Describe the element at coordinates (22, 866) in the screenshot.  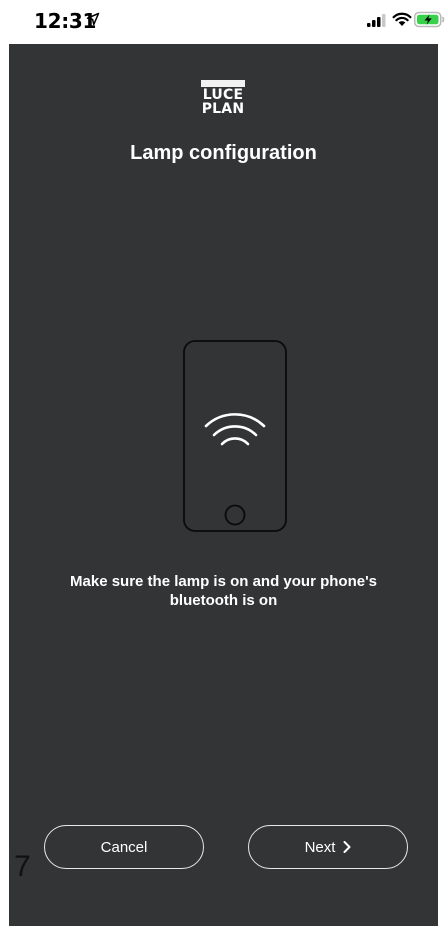
I see `page-number: 7` at that location.